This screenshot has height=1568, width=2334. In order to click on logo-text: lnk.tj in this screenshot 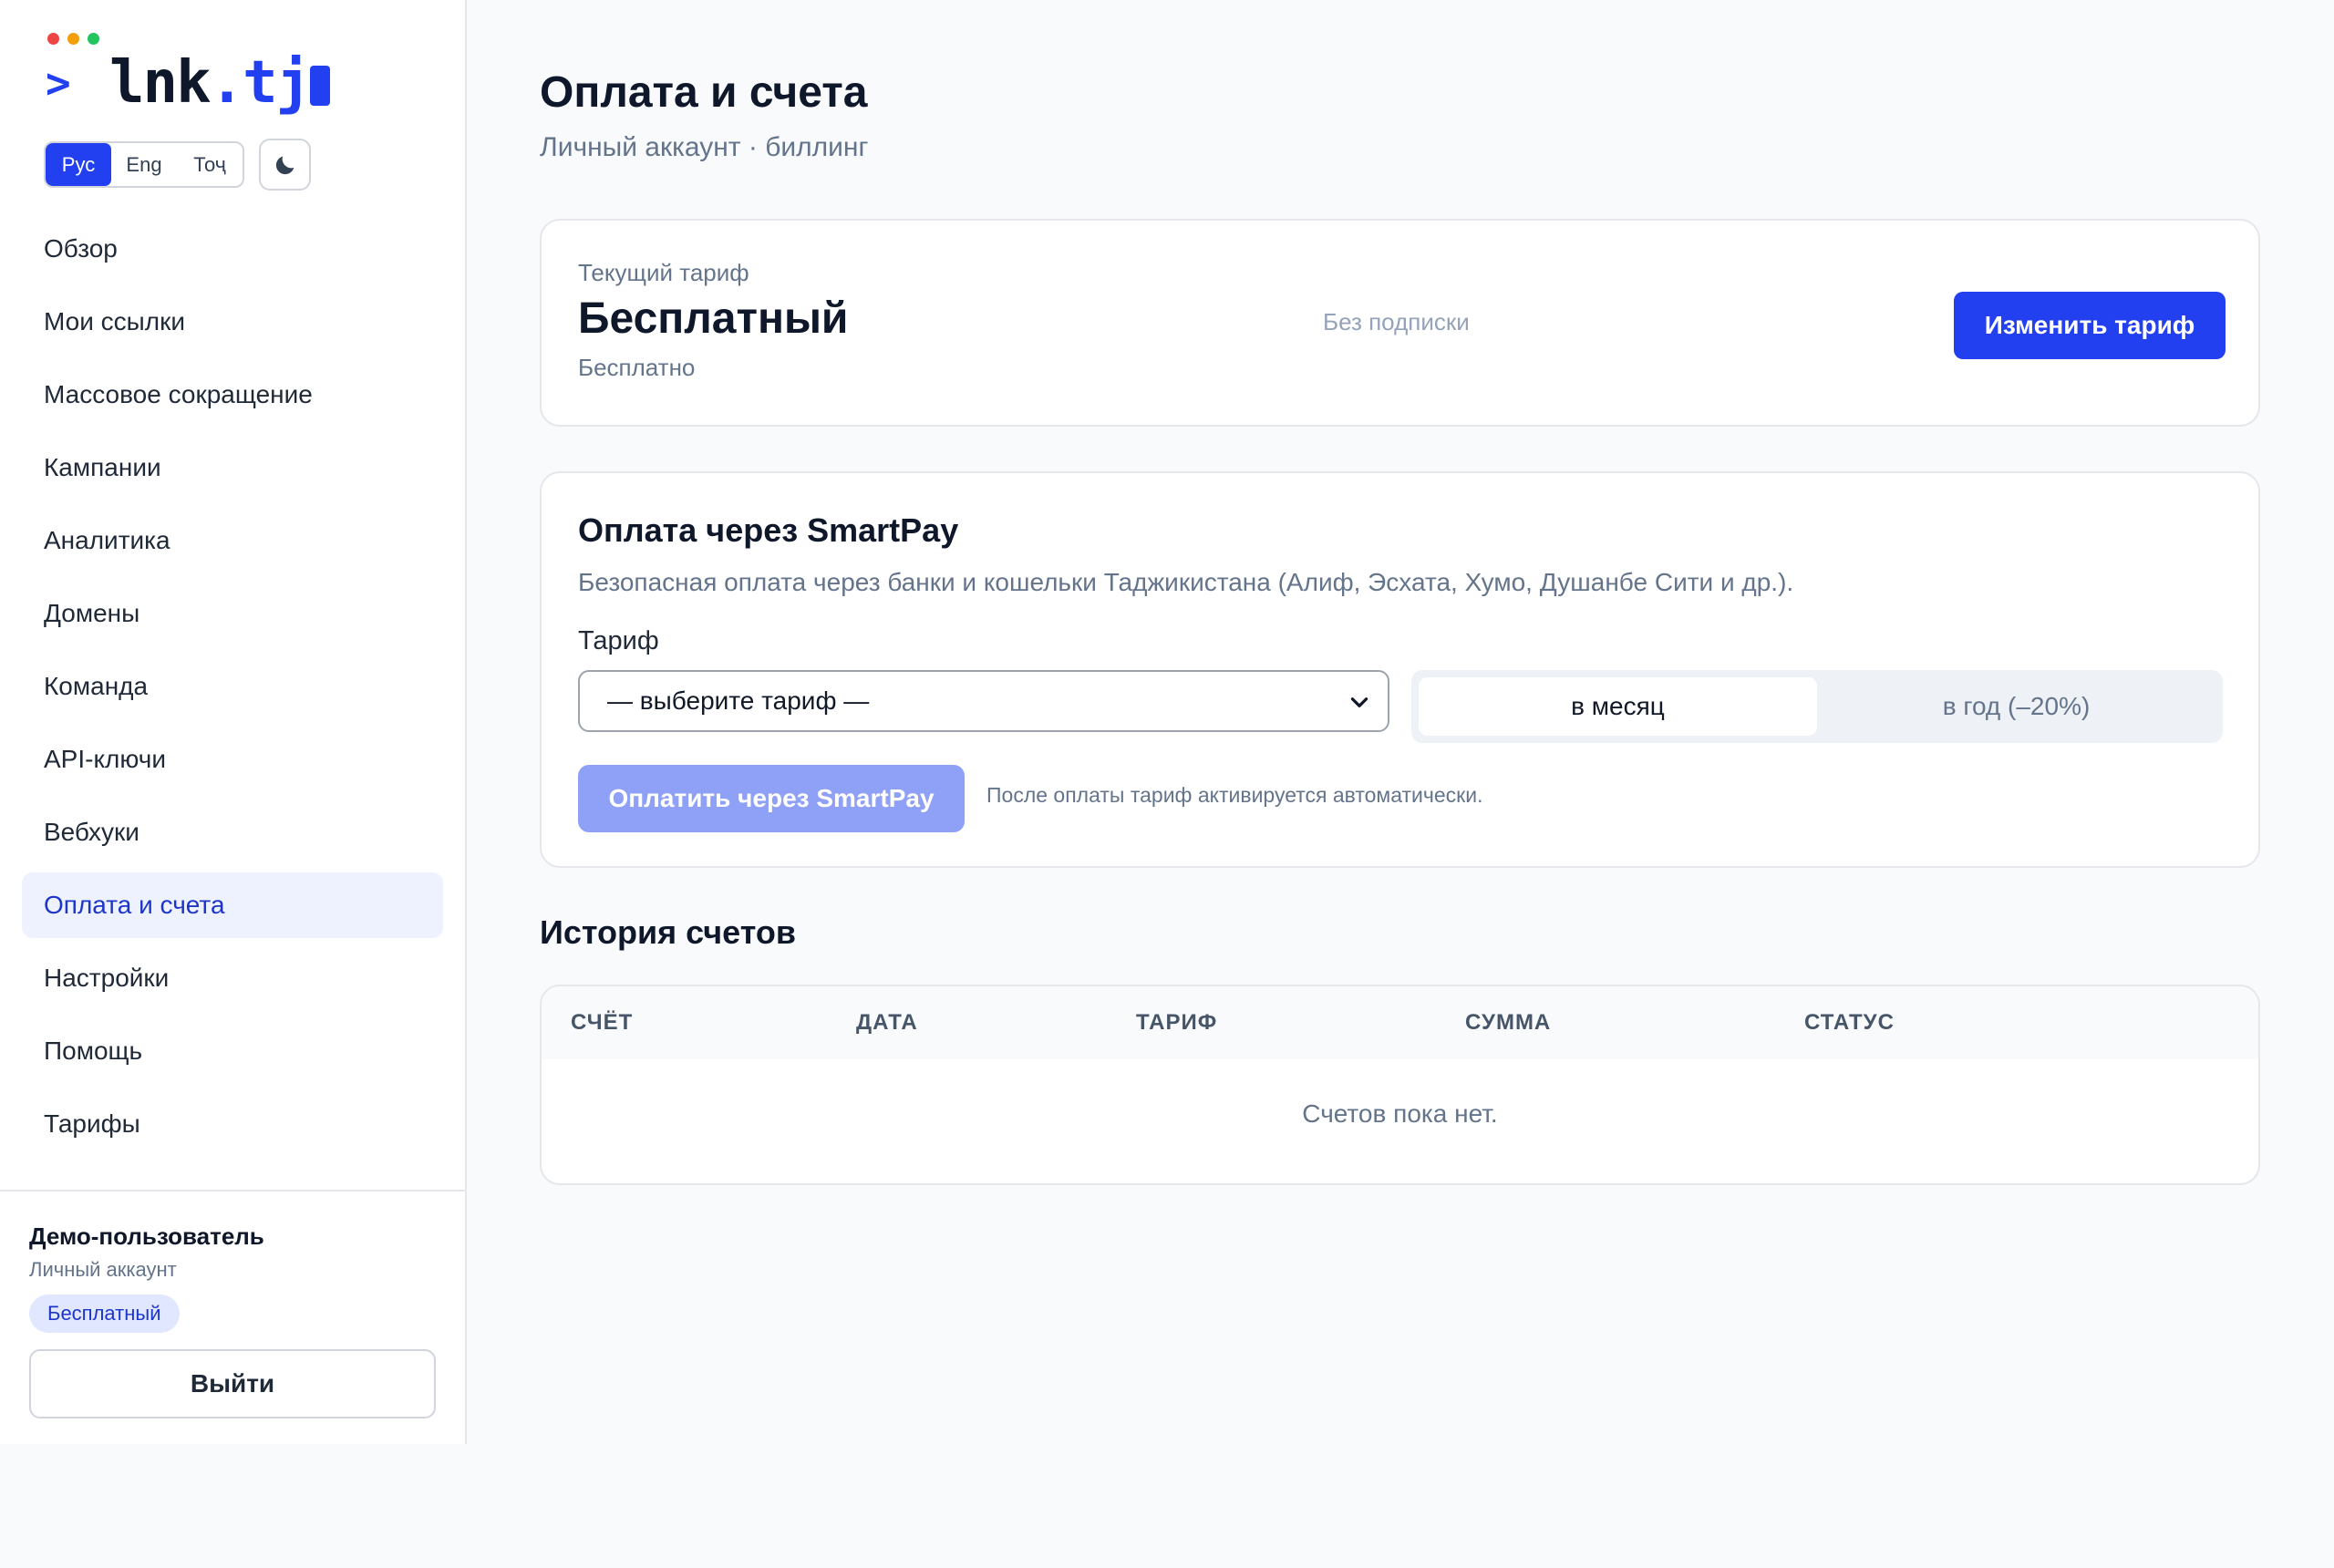, I will do `click(210, 83)`.